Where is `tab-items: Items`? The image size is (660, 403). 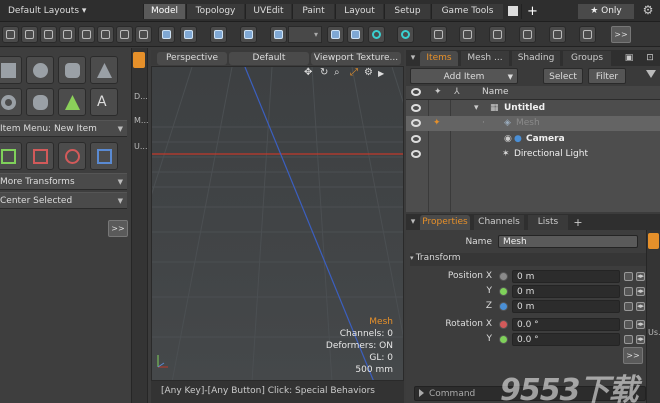 tab-items: Items is located at coordinates (439, 58).